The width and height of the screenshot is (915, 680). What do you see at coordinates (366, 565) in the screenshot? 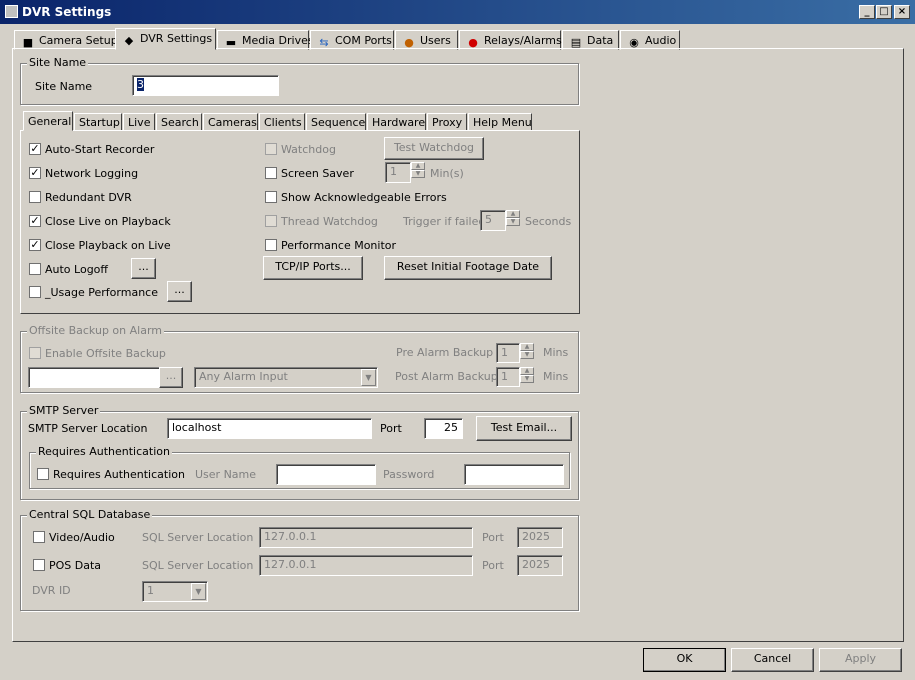
I see `pos-sql-location-input: 127.0.0.1` at bounding box center [366, 565].